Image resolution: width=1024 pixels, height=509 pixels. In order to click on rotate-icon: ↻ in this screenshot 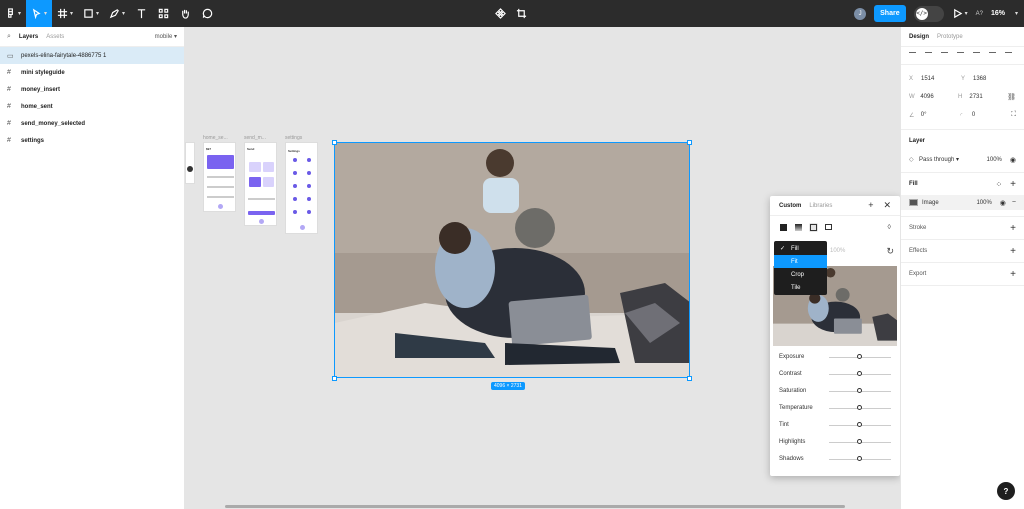, I will do `click(890, 251)`.